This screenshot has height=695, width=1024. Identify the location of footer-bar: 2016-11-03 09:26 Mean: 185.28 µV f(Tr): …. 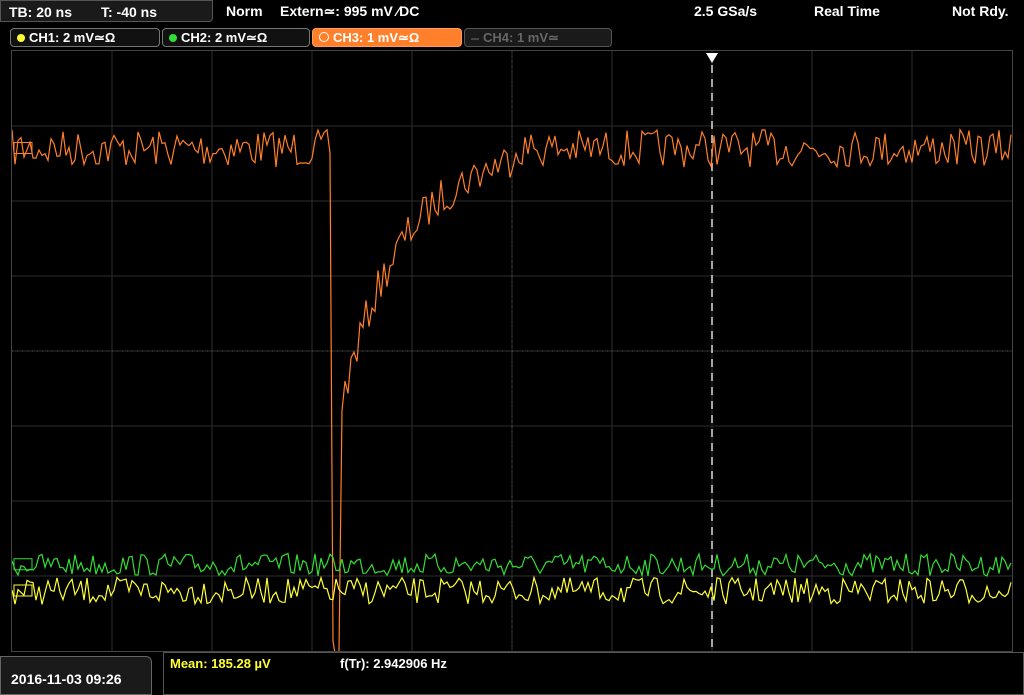
(512, 673).